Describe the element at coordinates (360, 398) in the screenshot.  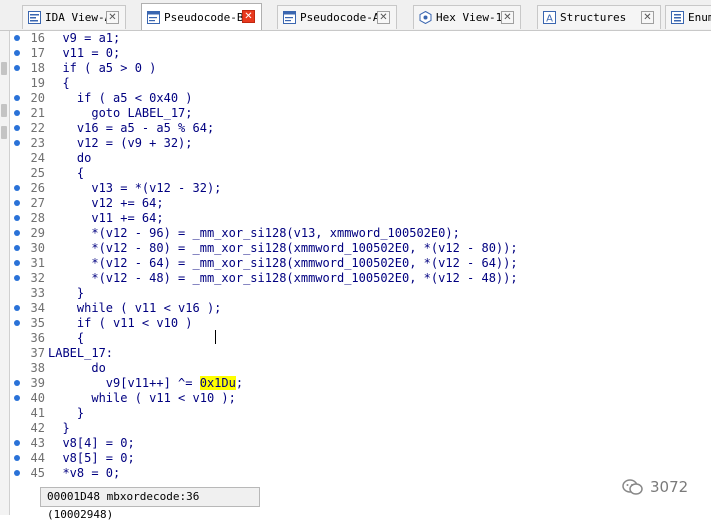
I see `code-line: 40 while ( v11 < v10 );` at that location.